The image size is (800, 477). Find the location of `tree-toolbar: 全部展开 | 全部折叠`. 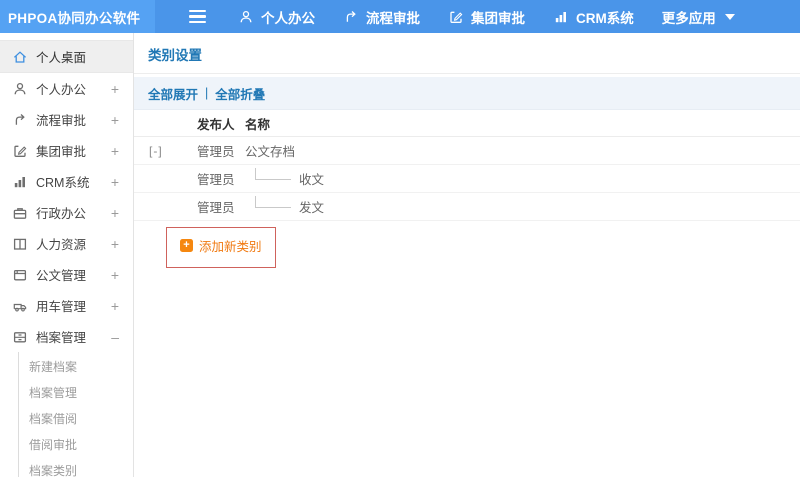

tree-toolbar: 全部展开 | 全部折叠 is located at coordinates (467, 93).